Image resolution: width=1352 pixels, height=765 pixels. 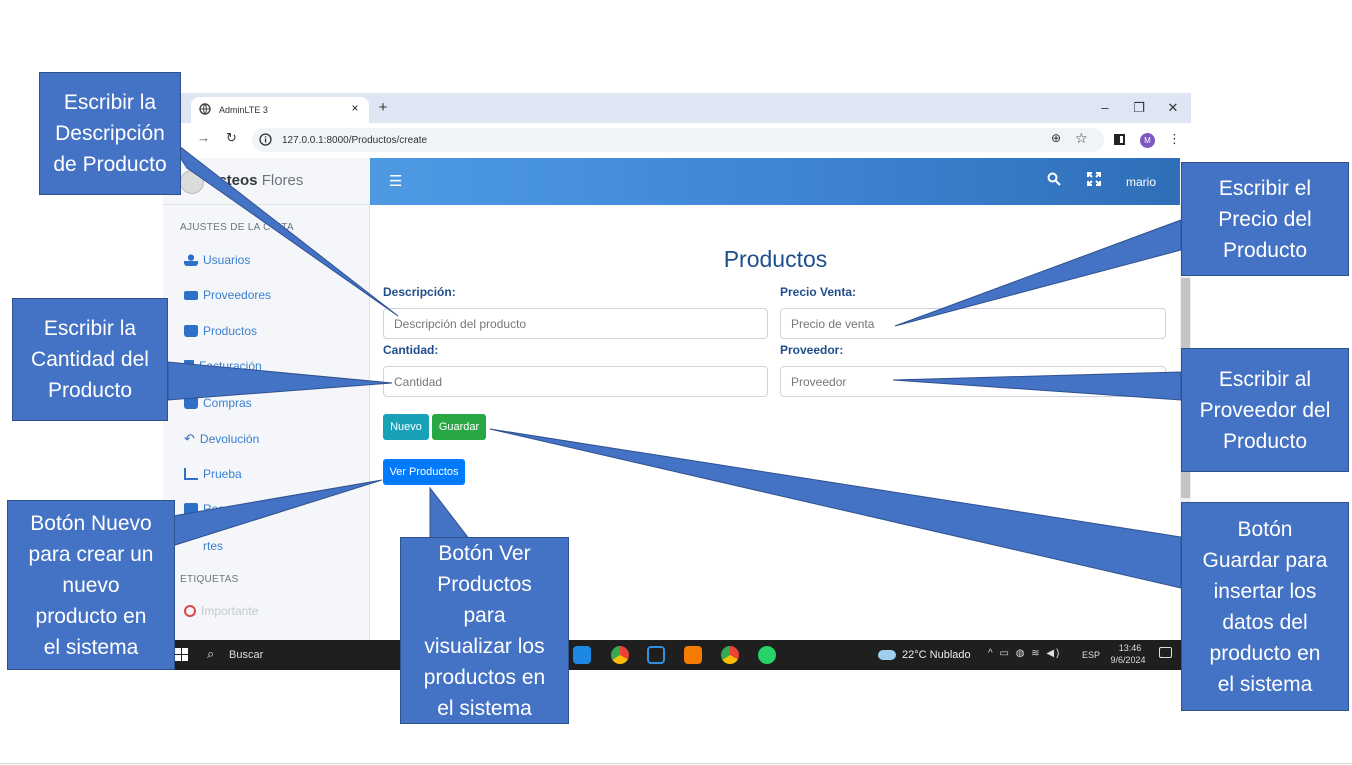 What do you see at coordinates (1130, 648) in the screenshot?
I see `clock-time: 13:46` at bounding box center [1130, 648].